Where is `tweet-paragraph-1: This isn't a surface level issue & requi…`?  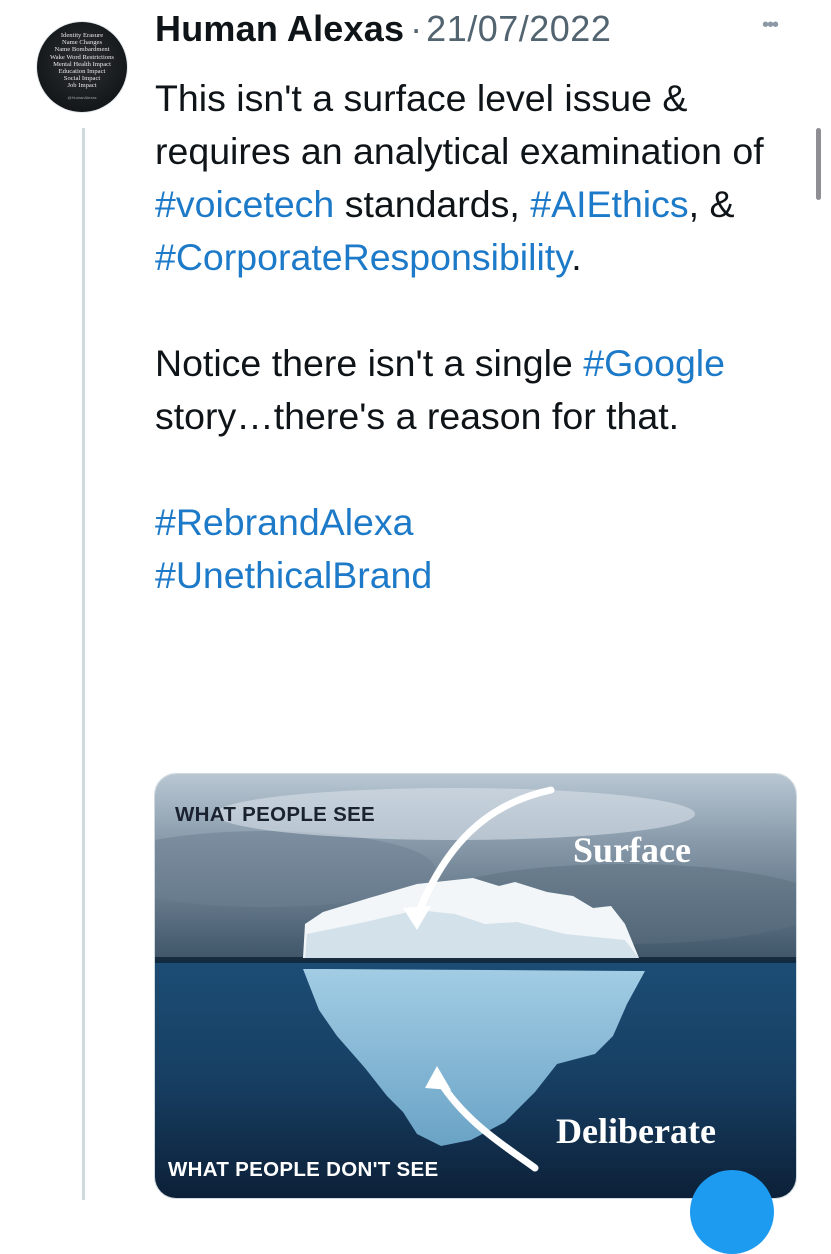 tweet-paragraph-1: This isn't a surface level issue & requi… is located at coordinates (459, 177).